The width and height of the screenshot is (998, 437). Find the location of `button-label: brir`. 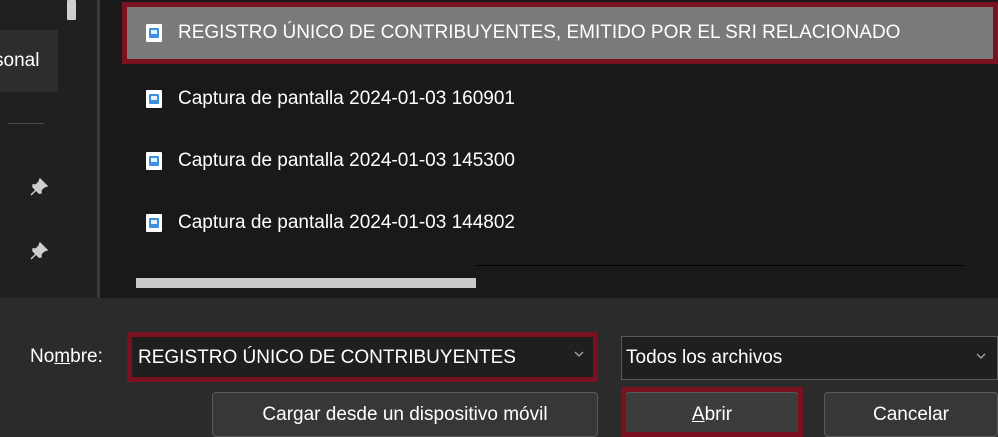

button-label: brir is located at coordinates (718, 414).